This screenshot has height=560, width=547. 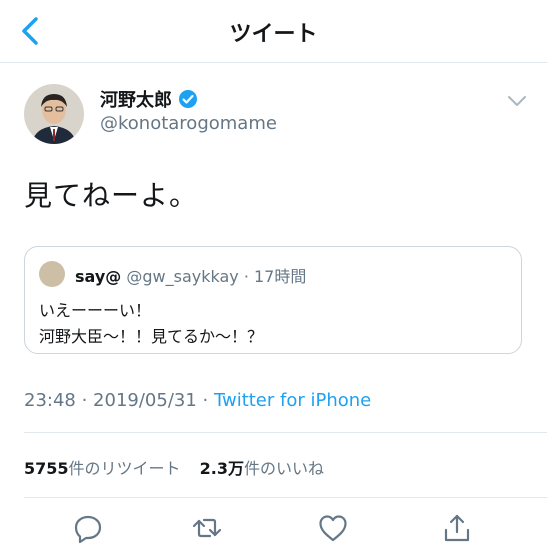 What do you see at coordinates (136, 100) in the screenshot?
I see `author-name: 河野太郎` at bounding box center [136, 100].